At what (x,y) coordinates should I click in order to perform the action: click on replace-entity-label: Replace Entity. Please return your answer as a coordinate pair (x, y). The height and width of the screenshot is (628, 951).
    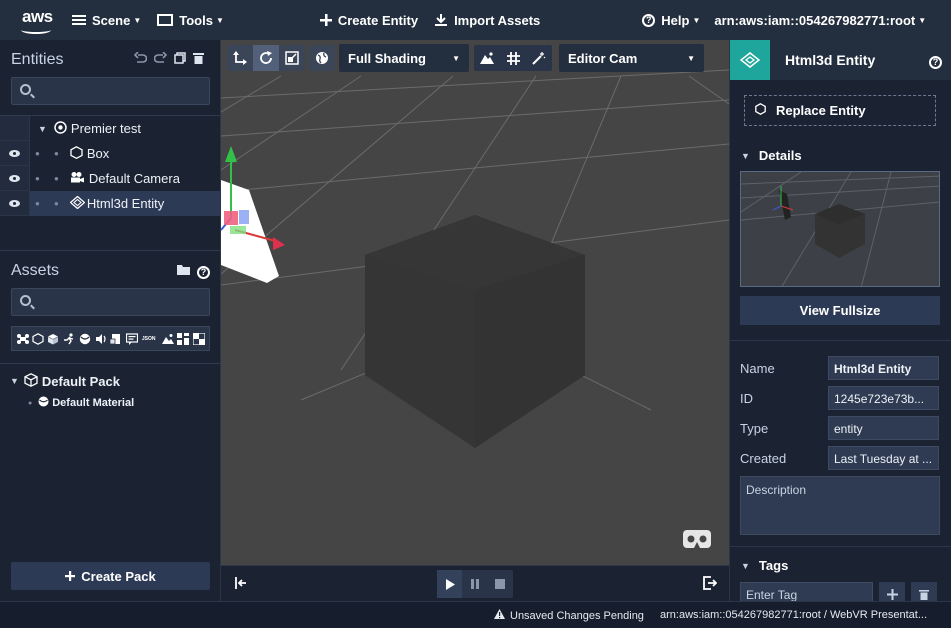
    Looking at the image, I should click on (821, 110).